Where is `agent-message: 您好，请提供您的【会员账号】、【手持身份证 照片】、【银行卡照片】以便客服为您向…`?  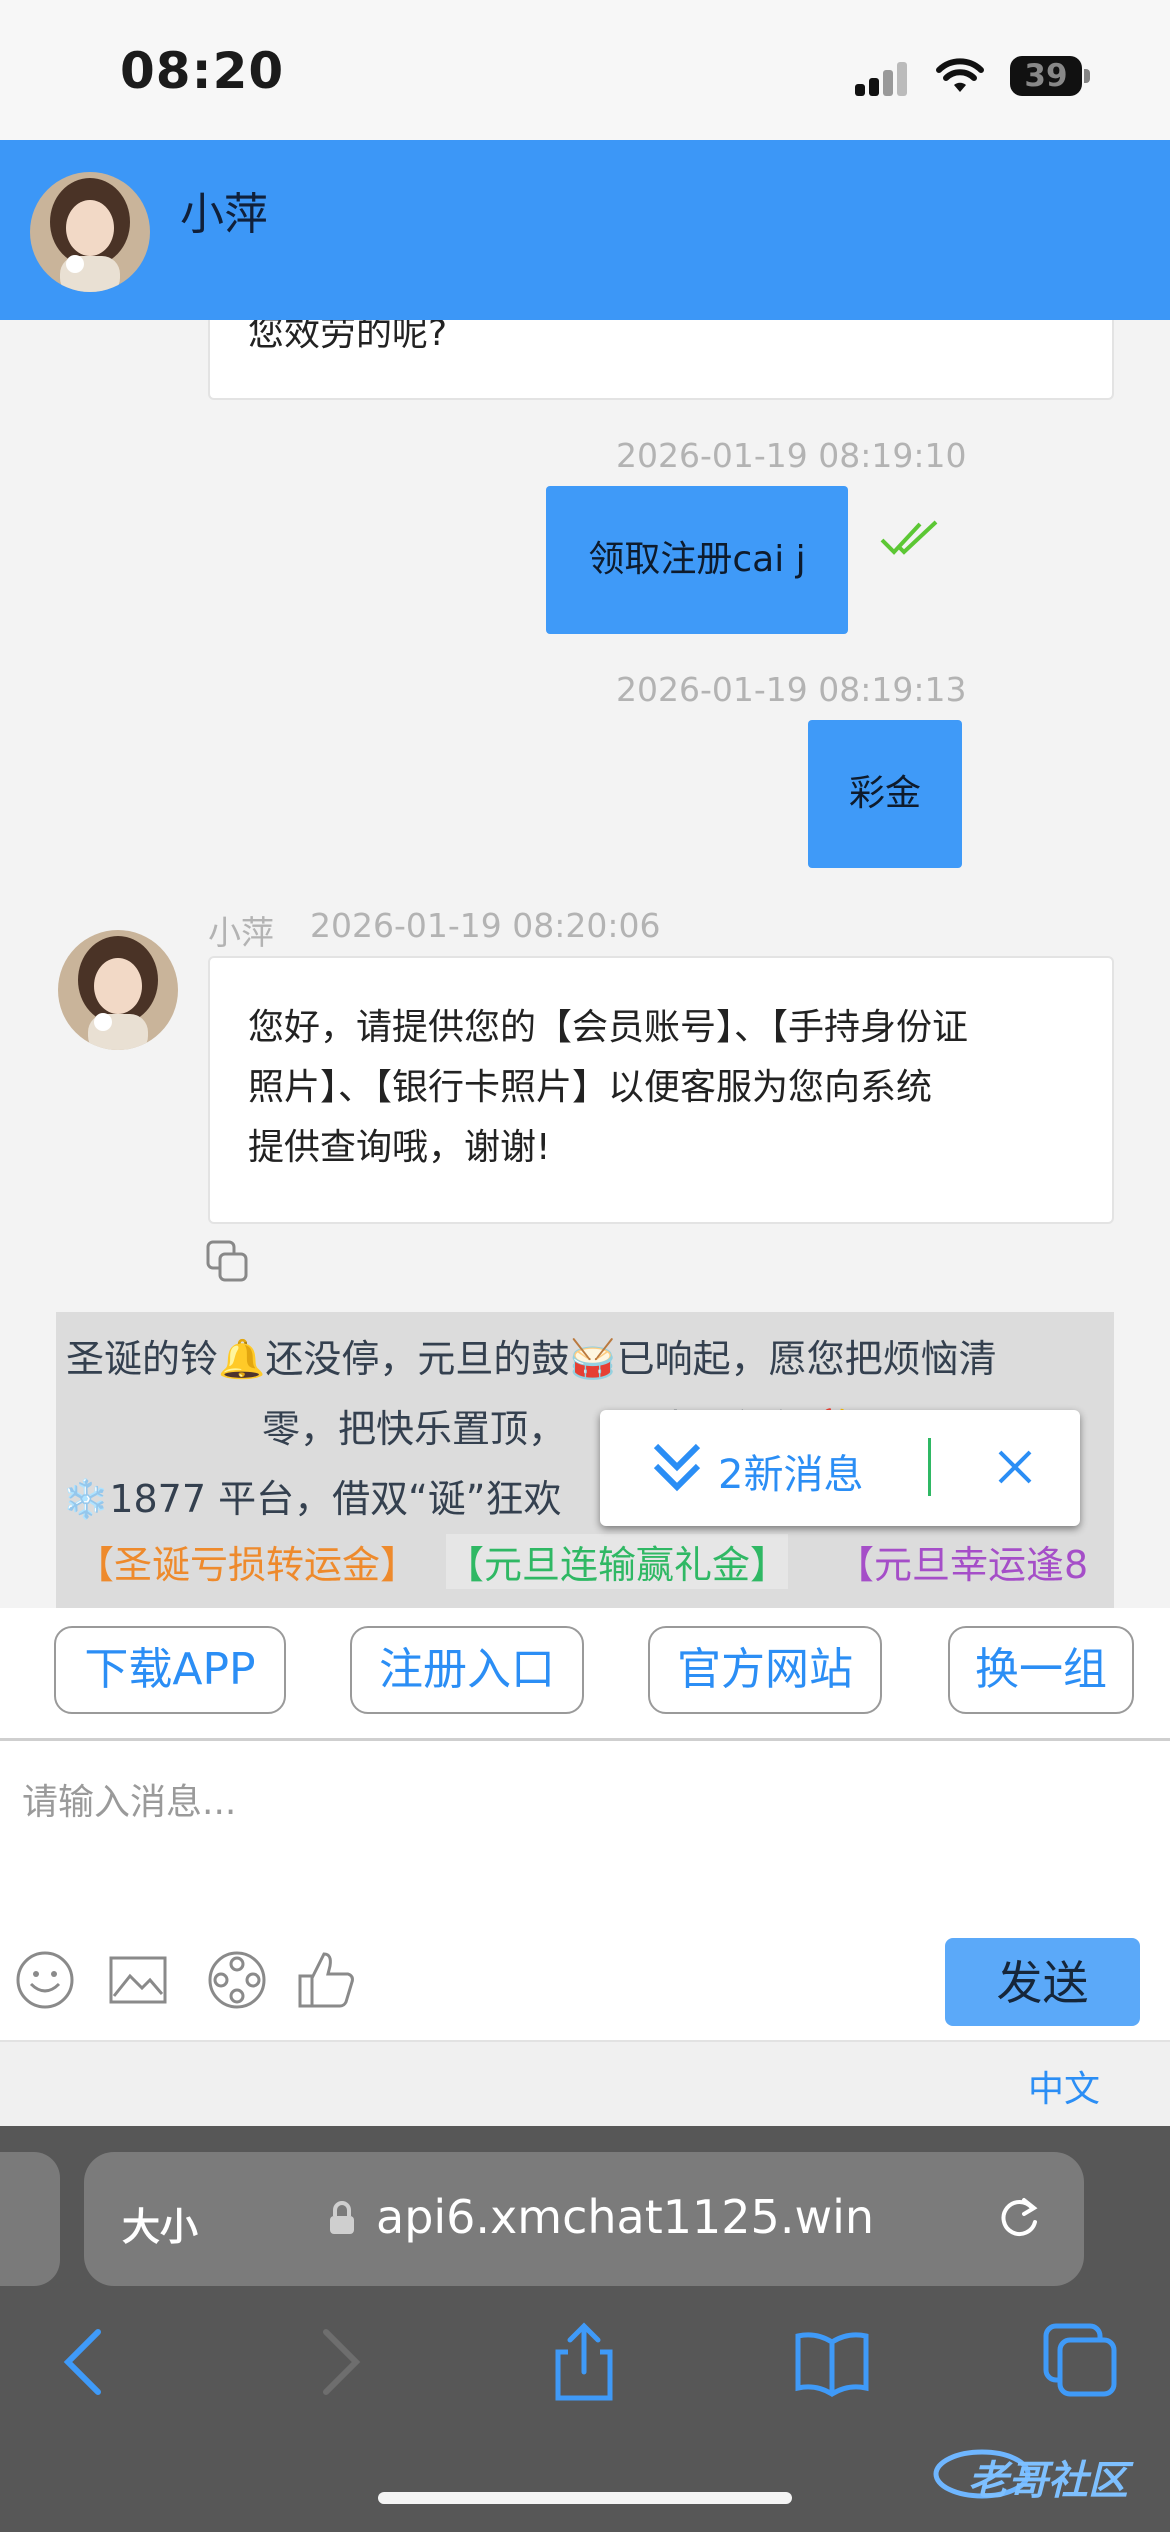 agent-message: 您好，请提供您的【会员账号】、【手持身份证 照片】、【银行卡照片】以便客服为您向… is located at coordinates (661, 1090).